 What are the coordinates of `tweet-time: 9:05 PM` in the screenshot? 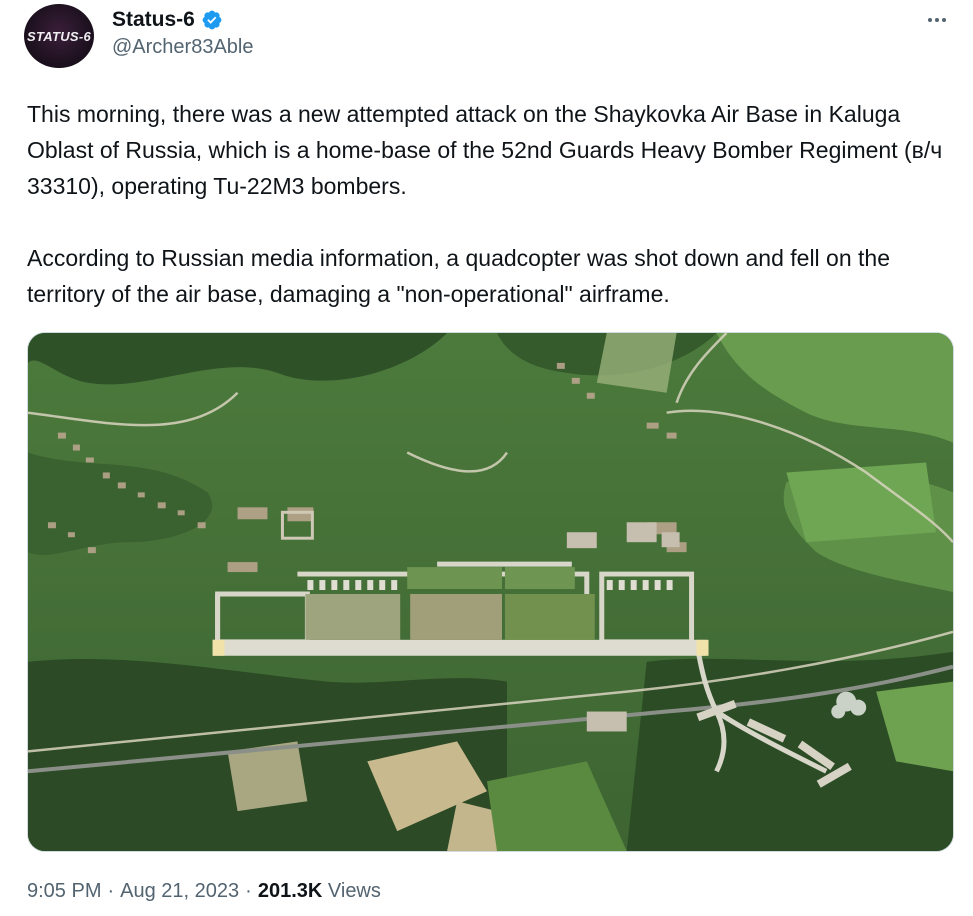 It's located at (64, 891).